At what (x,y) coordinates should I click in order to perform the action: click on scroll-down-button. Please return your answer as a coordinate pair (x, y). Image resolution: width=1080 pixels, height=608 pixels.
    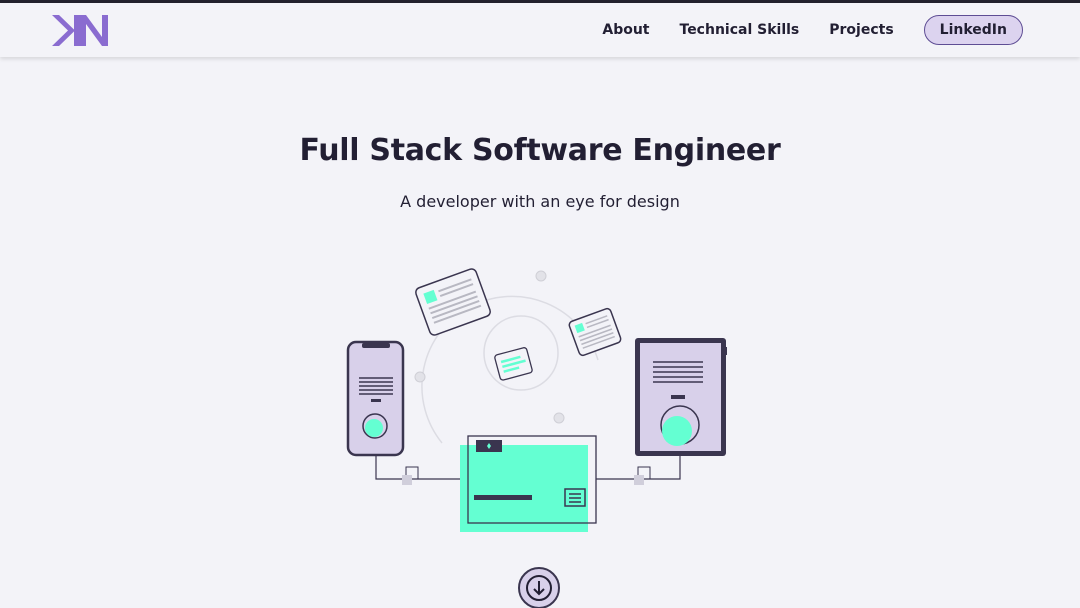
    Looking at the image, I should click on (539, 587).